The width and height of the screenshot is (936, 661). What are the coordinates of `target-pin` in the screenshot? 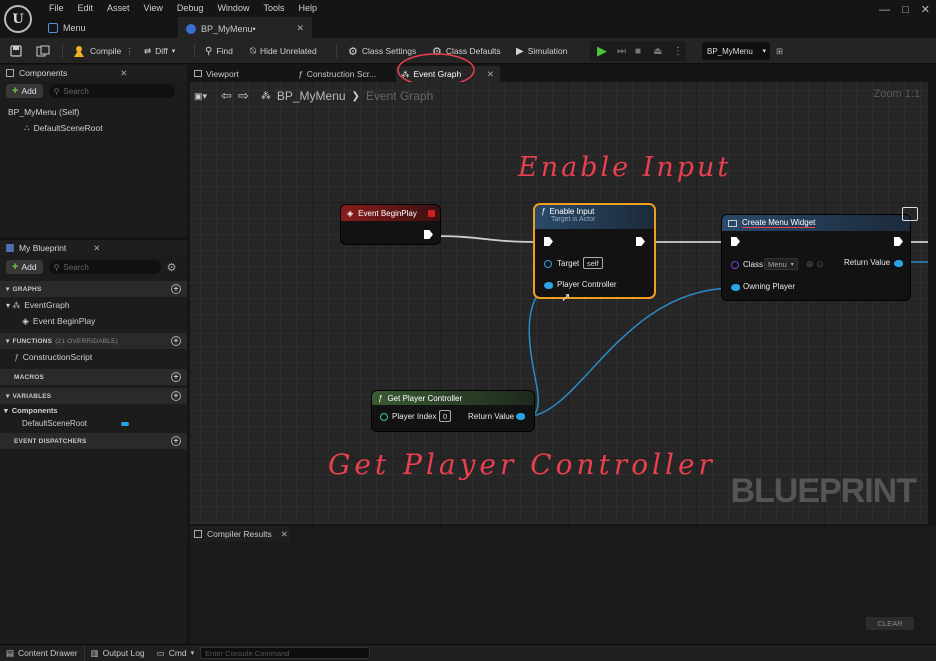 It's located at (548, 264).